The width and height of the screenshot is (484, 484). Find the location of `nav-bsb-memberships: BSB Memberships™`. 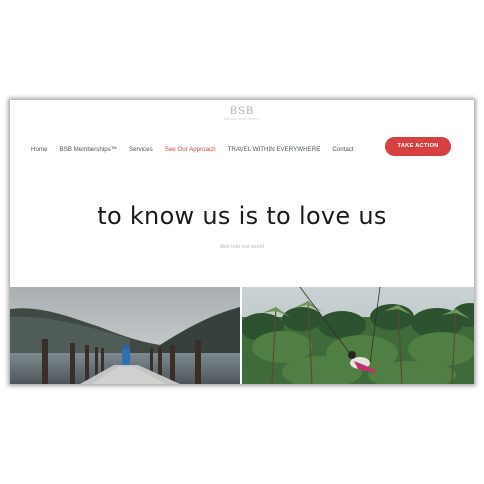

nav-bsb-memberships: BSB Memberships™ is located at coordinates (88, 150).